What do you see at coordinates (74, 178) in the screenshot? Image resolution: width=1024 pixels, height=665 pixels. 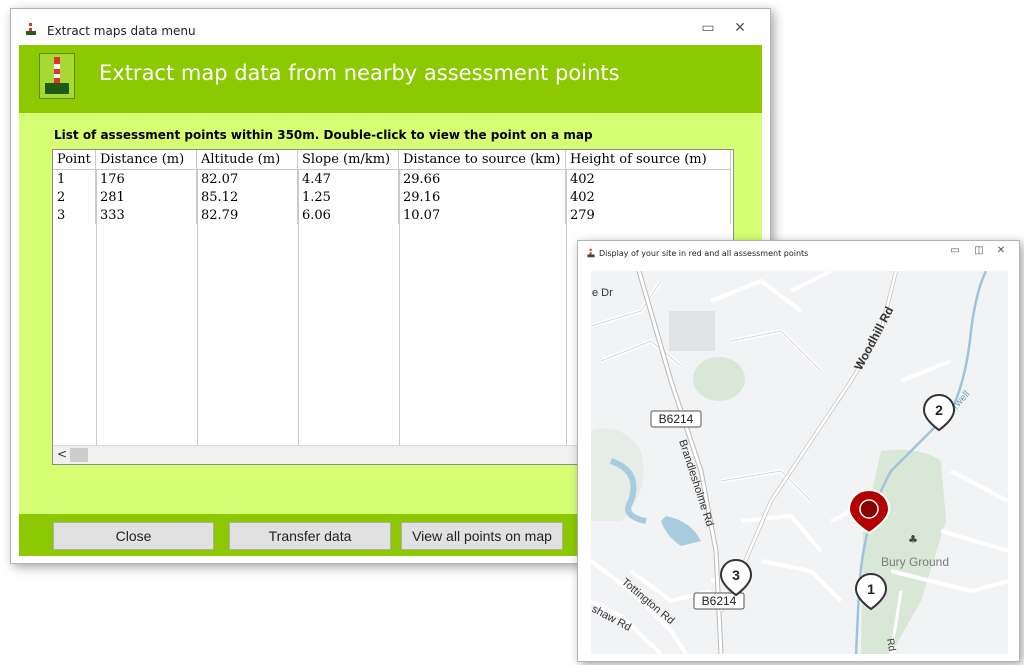 I see `table-cell: 1` at bounding box center [74, 178].